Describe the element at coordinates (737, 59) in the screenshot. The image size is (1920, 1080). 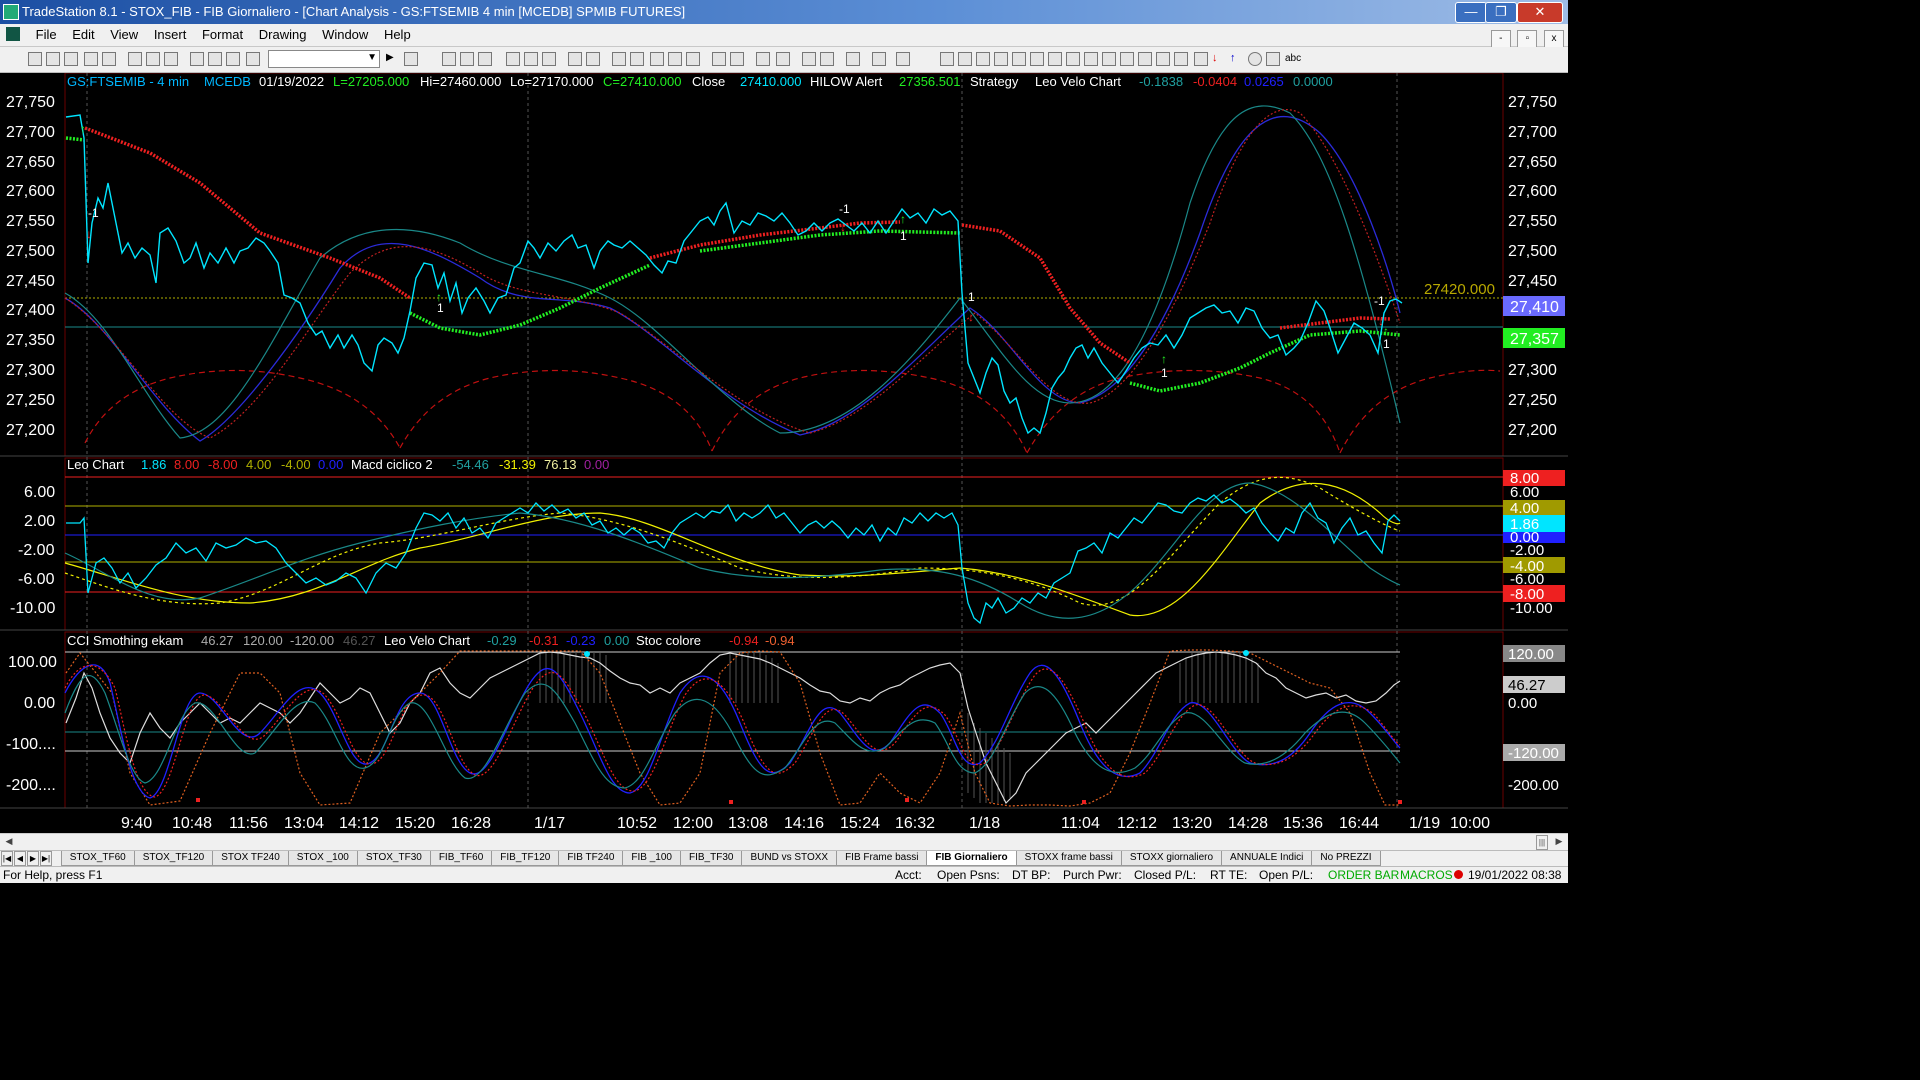
I see `data-window-icon` at that location.